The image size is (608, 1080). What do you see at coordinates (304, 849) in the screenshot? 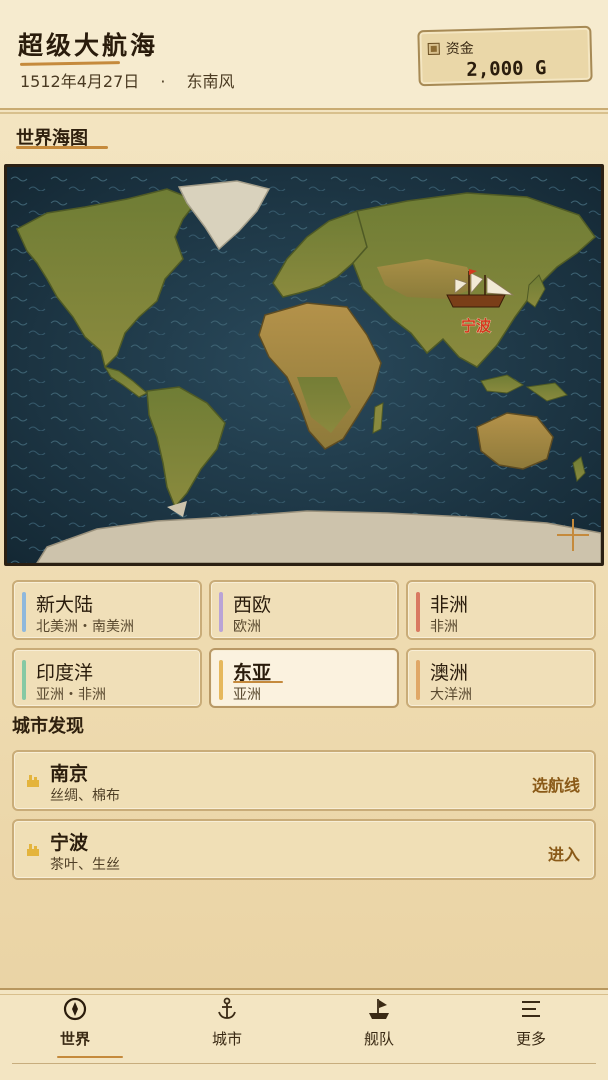
I see `city-card-ningbo: 宁波 茶叶、生丝 进入` at bounding box center [304, 849].